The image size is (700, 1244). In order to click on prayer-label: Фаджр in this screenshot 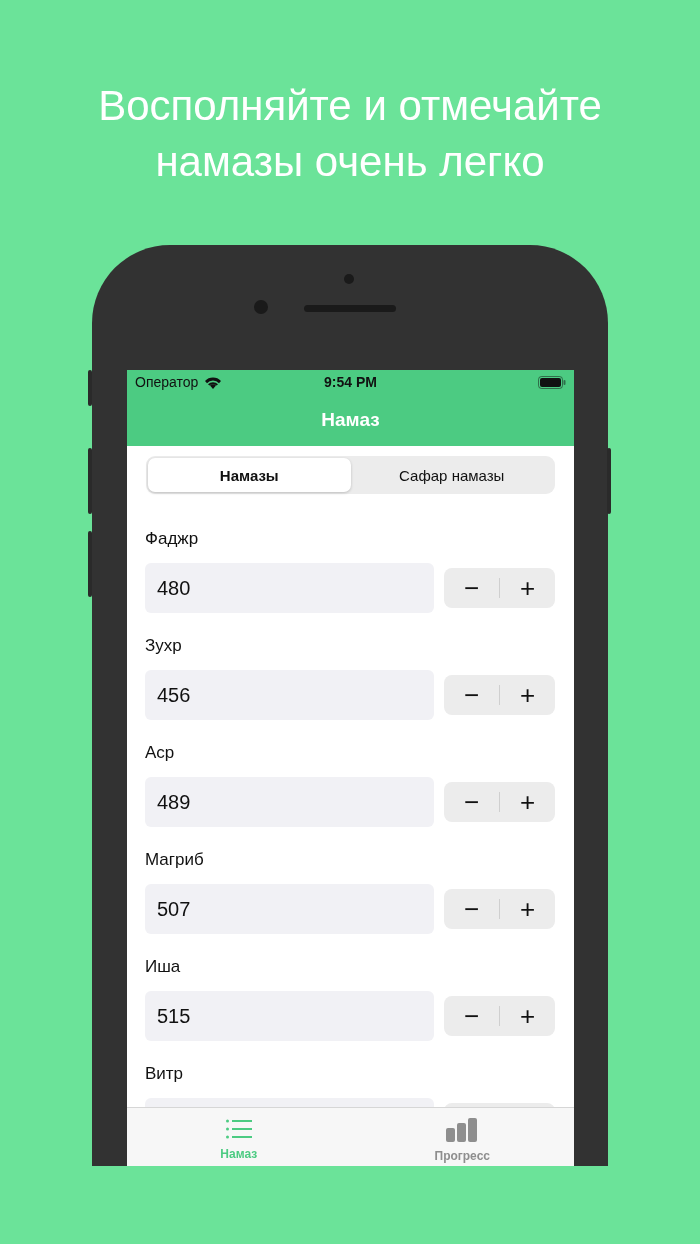, I will do `click(172, 539)`.